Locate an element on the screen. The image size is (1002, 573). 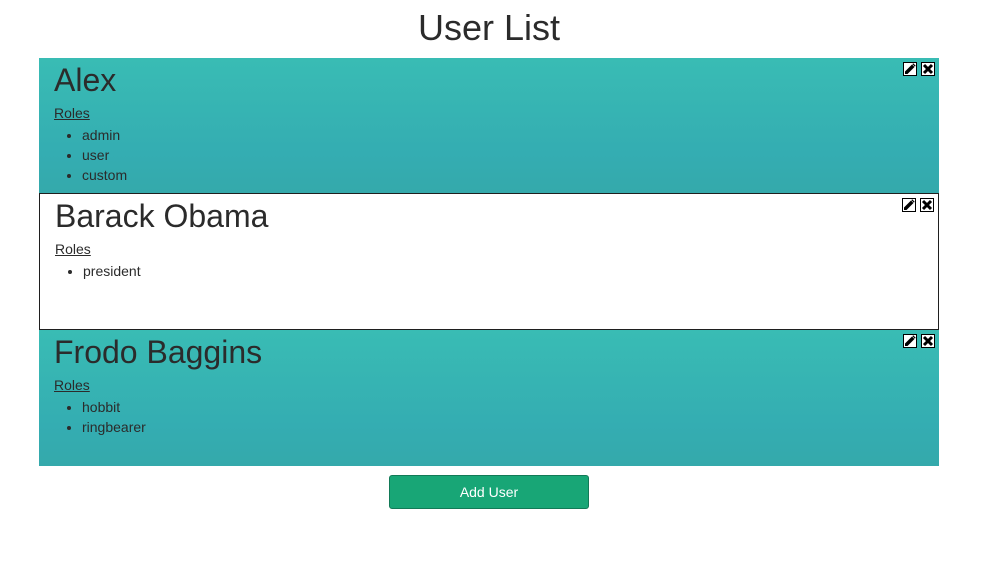
page-title: User List is located at coordinates (489, 27).